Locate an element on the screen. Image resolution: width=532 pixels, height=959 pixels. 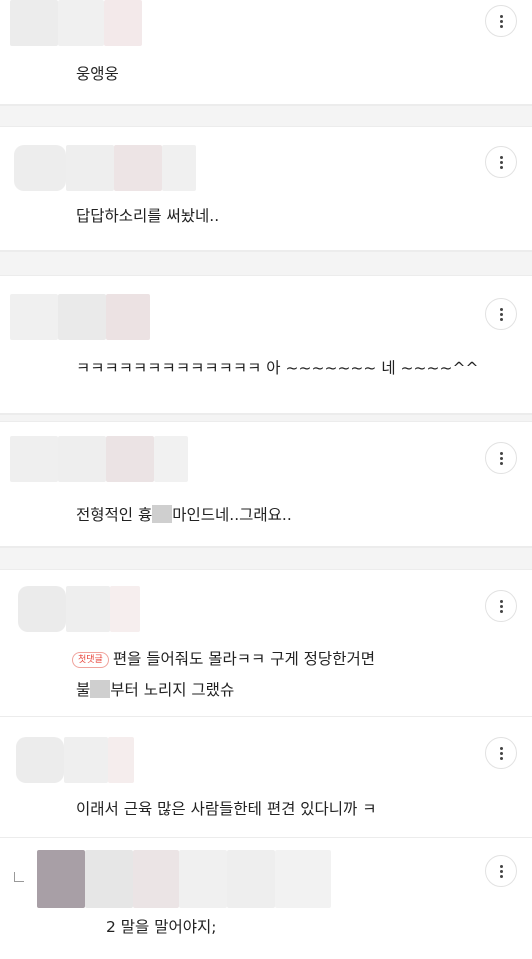
comment-text: 첫댓글 편을 들어줘도 몰라ㅋㅋ 구게 정당한거면 is located at coordinates (223, 659).